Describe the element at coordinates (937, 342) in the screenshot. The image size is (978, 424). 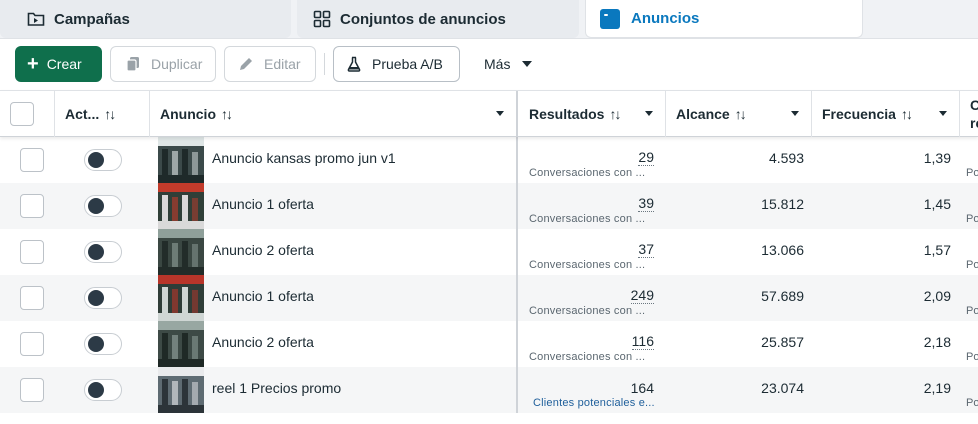
I see `frequency-value: 2,18` at that location.